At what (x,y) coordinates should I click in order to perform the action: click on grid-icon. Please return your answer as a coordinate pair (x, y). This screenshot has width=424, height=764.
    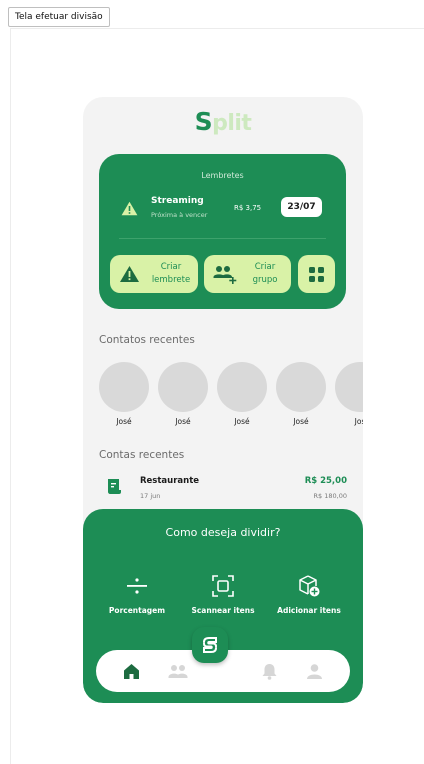
    Looking at the image, I should click on (316, 274).